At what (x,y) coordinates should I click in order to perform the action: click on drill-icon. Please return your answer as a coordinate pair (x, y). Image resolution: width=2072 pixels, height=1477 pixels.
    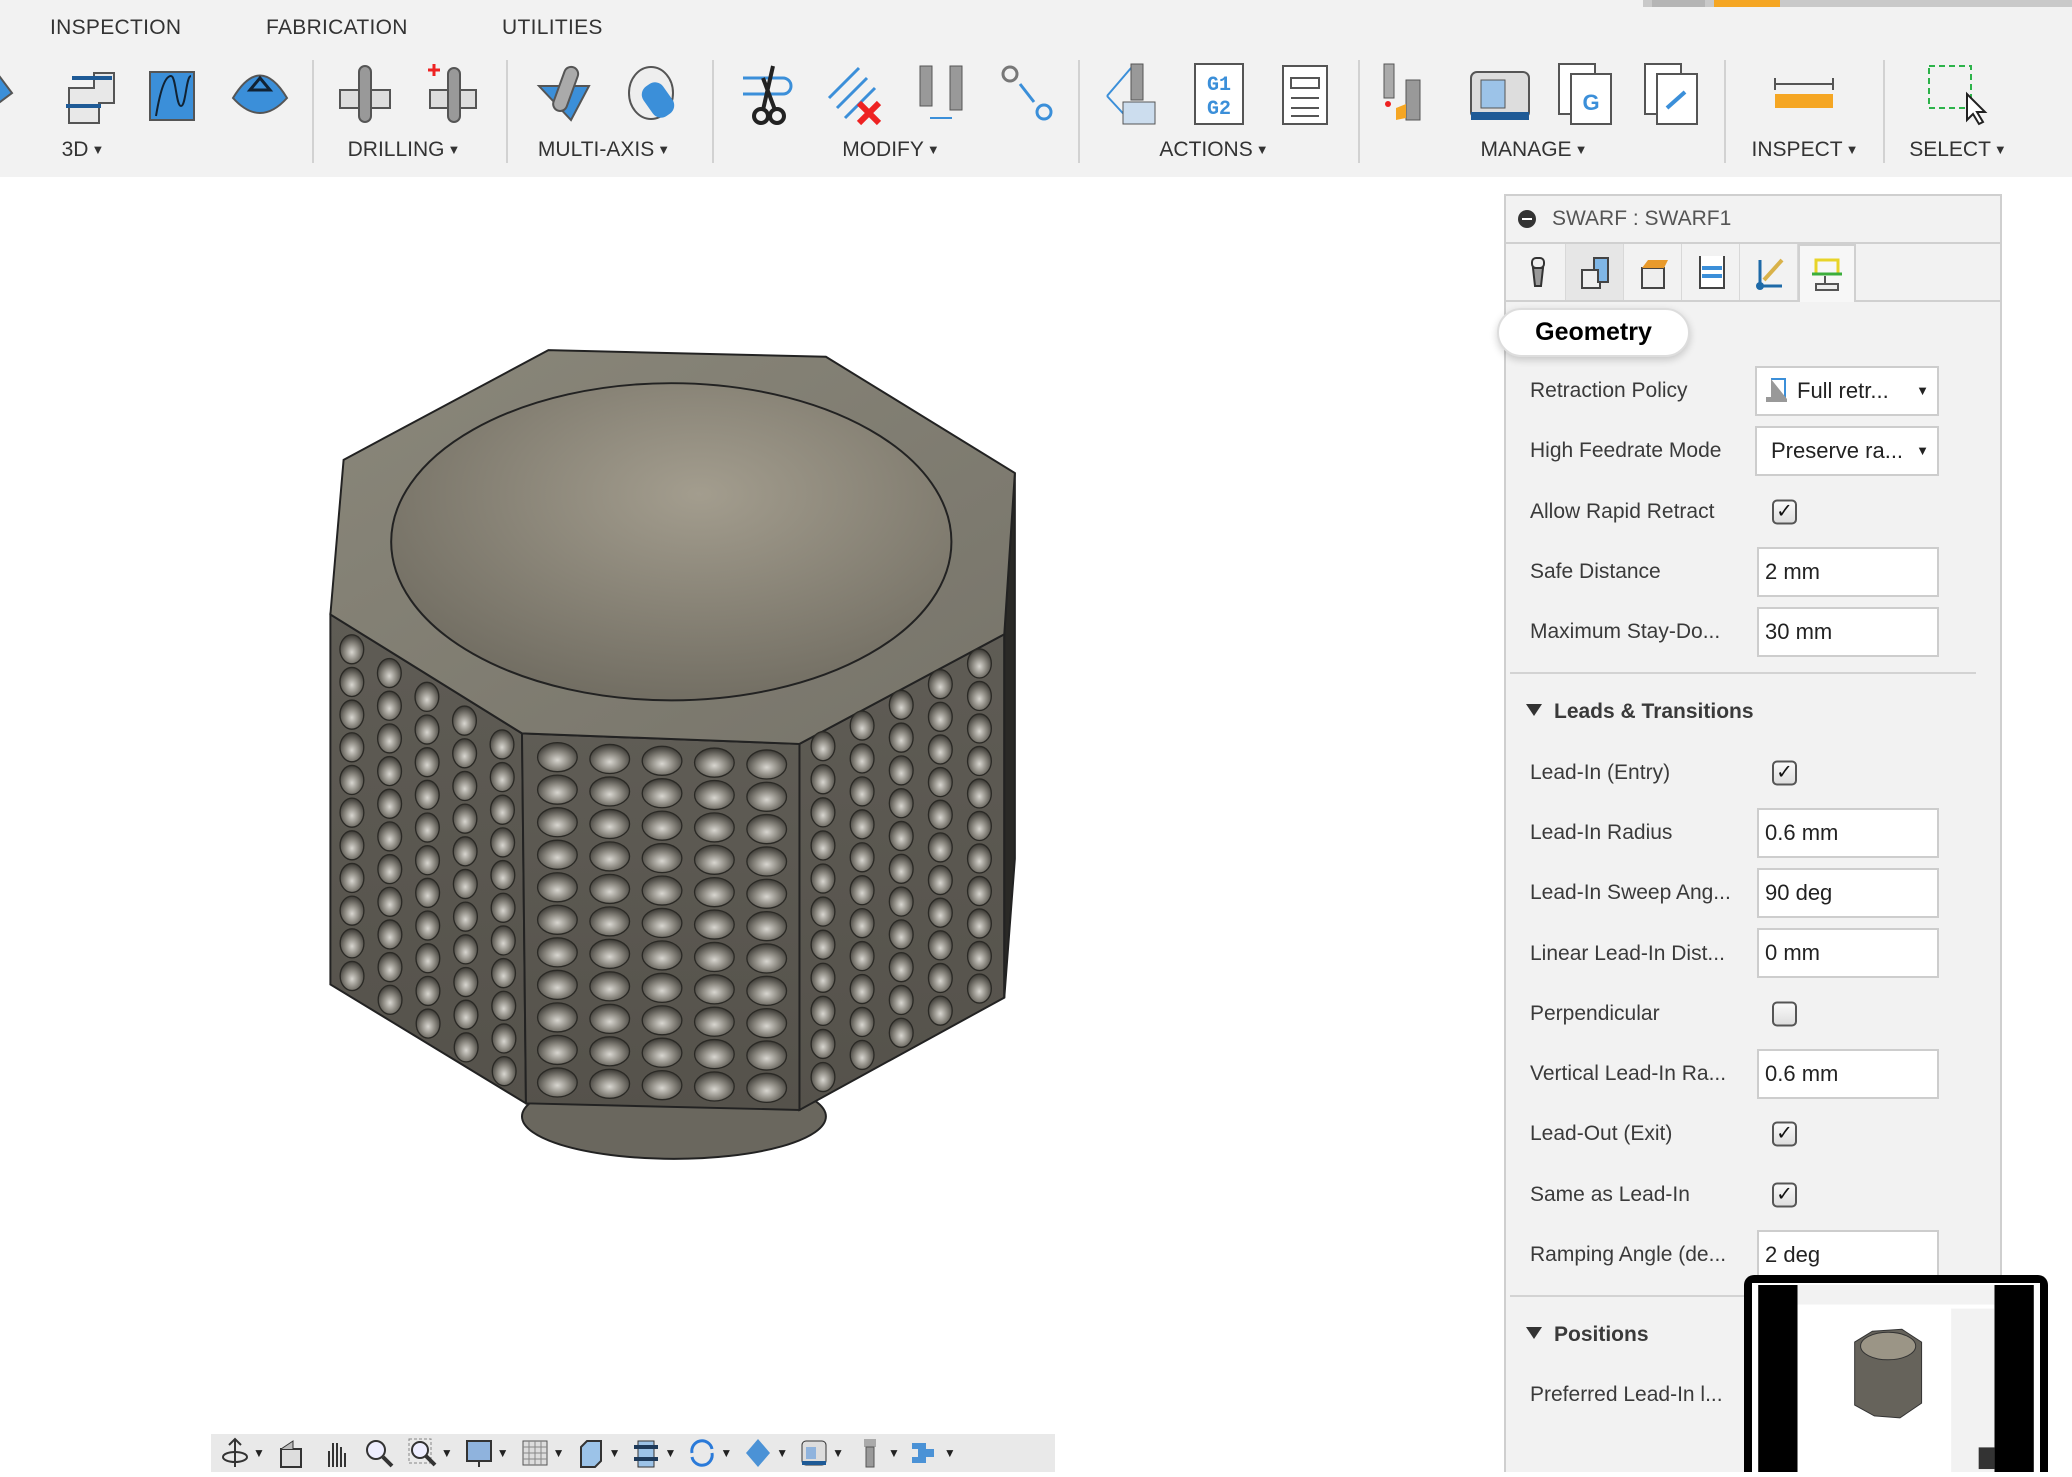
    Looking at the image, I should click on (367, 93).